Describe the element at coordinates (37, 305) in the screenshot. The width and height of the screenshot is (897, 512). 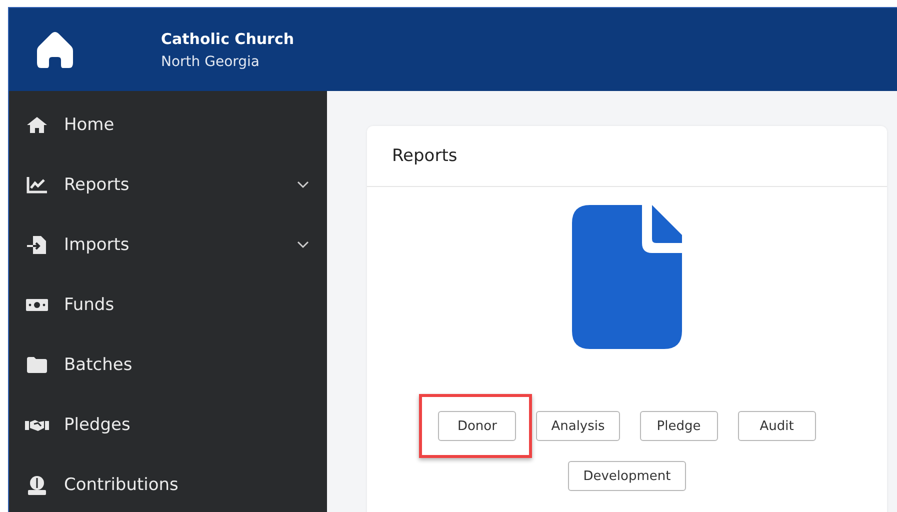
I see `money-icon` at that location.